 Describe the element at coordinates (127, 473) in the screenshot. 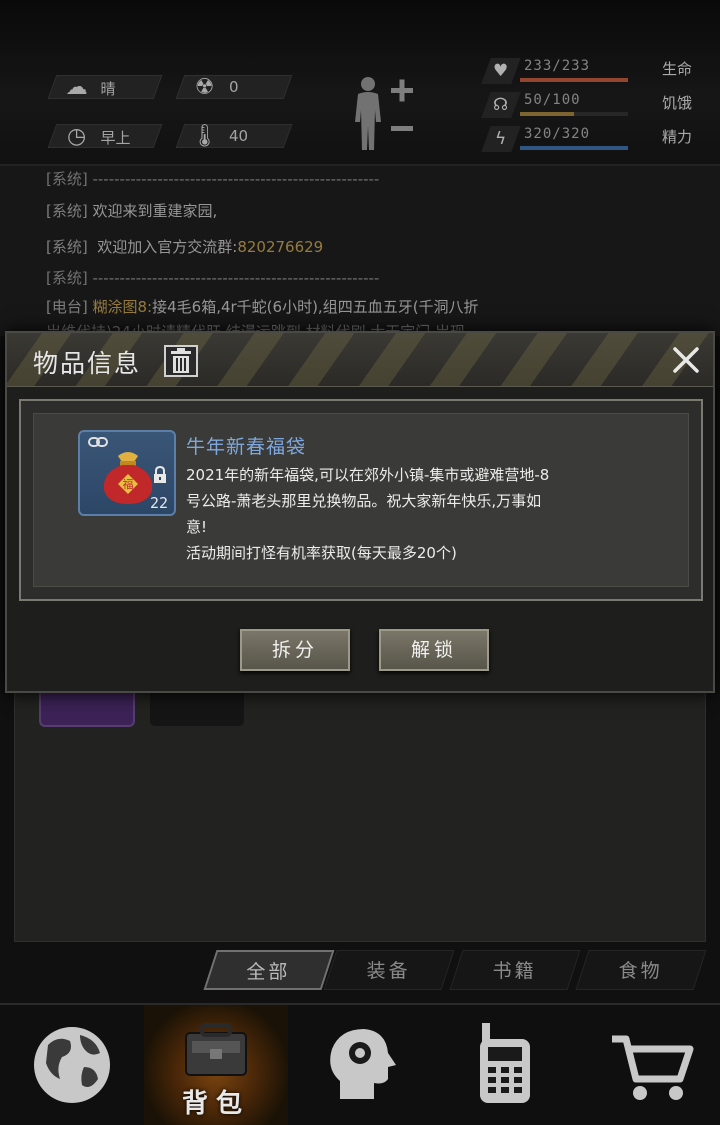

I see `item-icon: 福 22` at that location.